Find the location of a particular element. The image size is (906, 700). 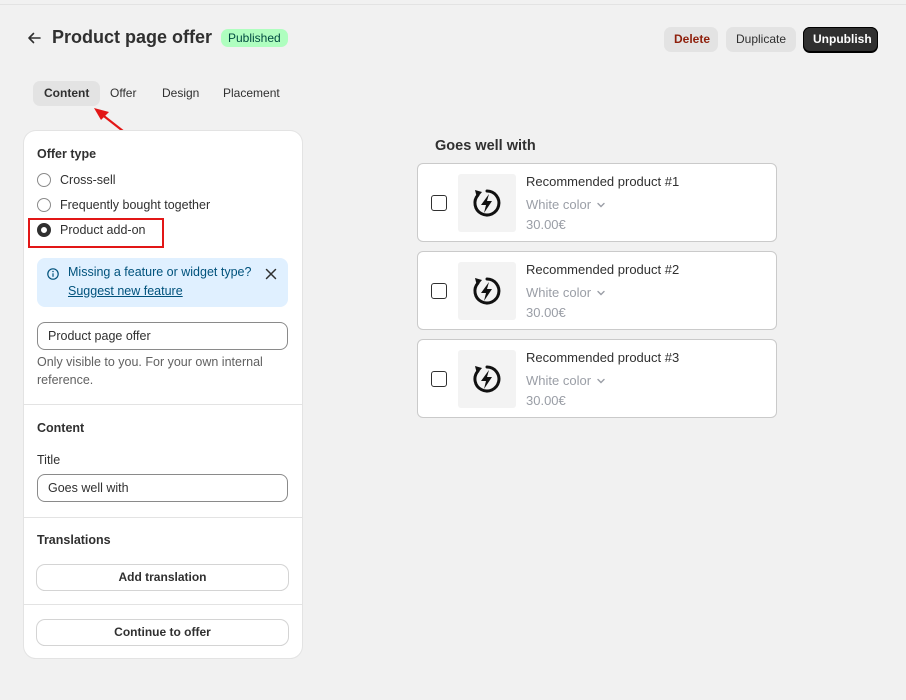

annotation-highlight-box is located at coordinates (96, 233).